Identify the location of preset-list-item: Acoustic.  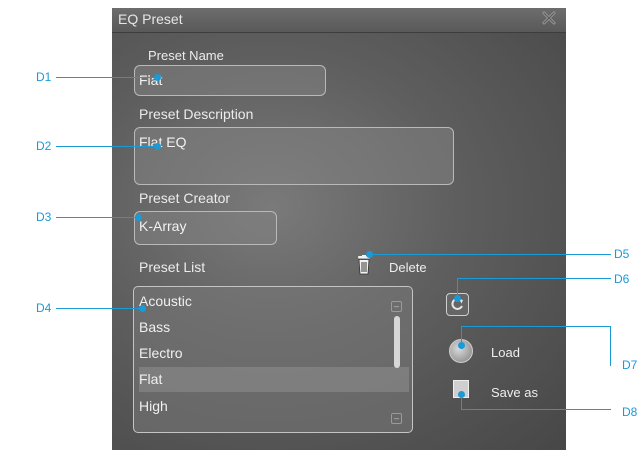
(274, 301).